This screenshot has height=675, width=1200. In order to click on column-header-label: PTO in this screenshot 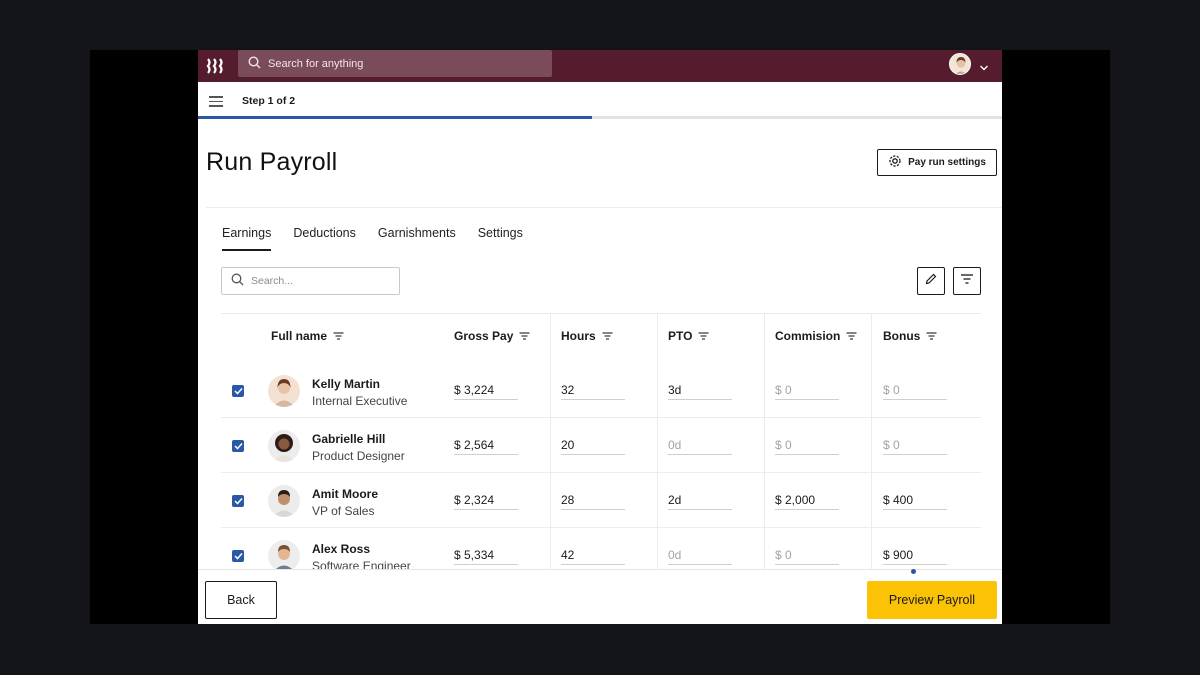, I will do `click(680, 336)`.